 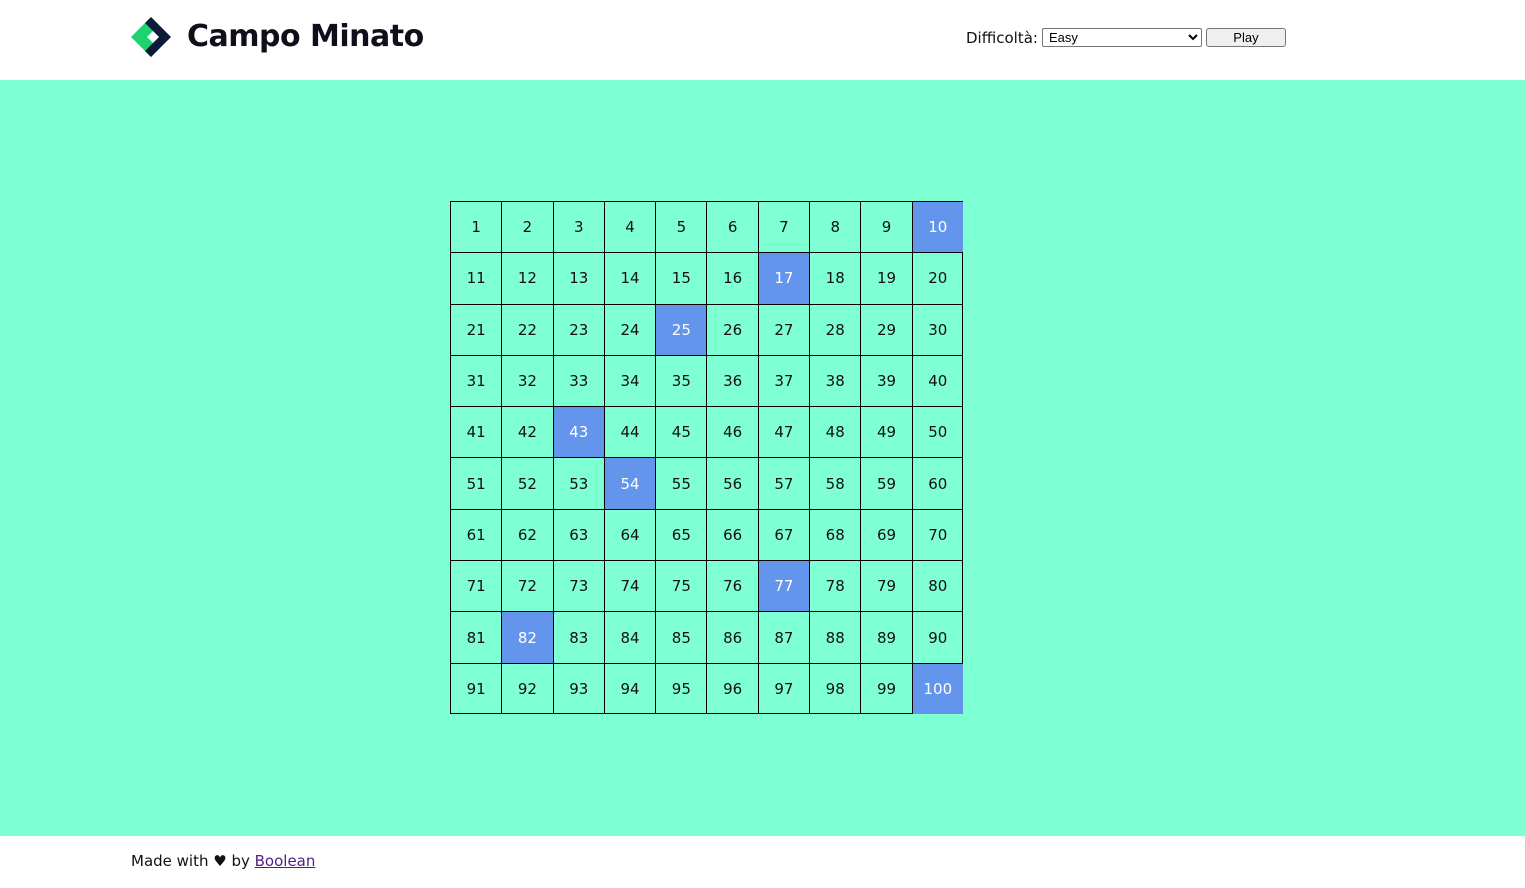 What do you see at coordinates (629, 432) in the screenshot?
I see `grid-cell-44: 44` at bounding box center [629, 432].